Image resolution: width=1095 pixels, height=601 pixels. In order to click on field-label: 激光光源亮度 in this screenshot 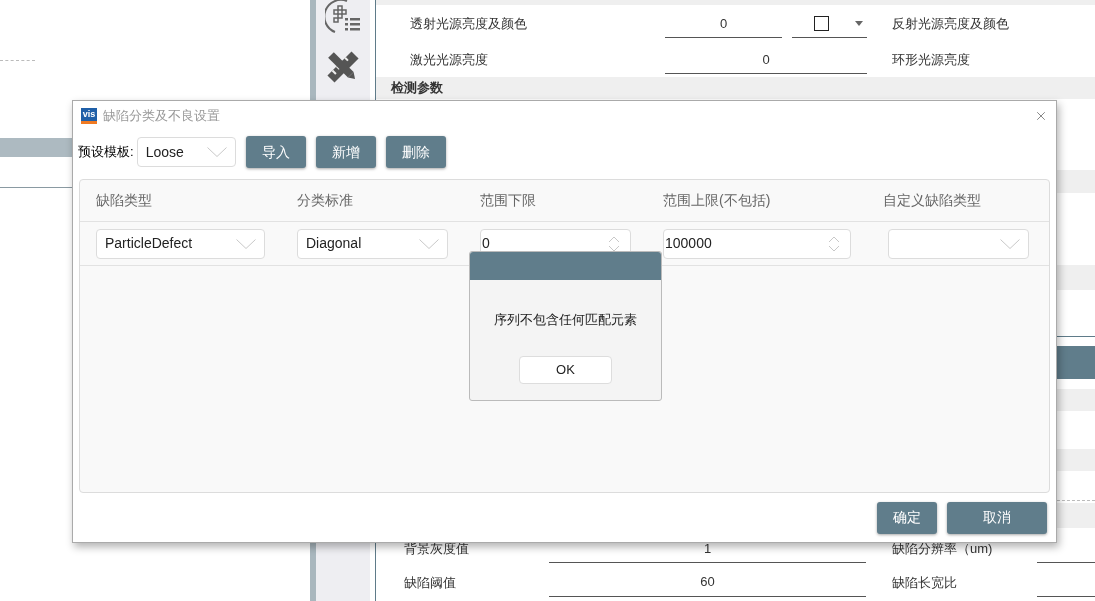, I will do `click(449, 60)`.